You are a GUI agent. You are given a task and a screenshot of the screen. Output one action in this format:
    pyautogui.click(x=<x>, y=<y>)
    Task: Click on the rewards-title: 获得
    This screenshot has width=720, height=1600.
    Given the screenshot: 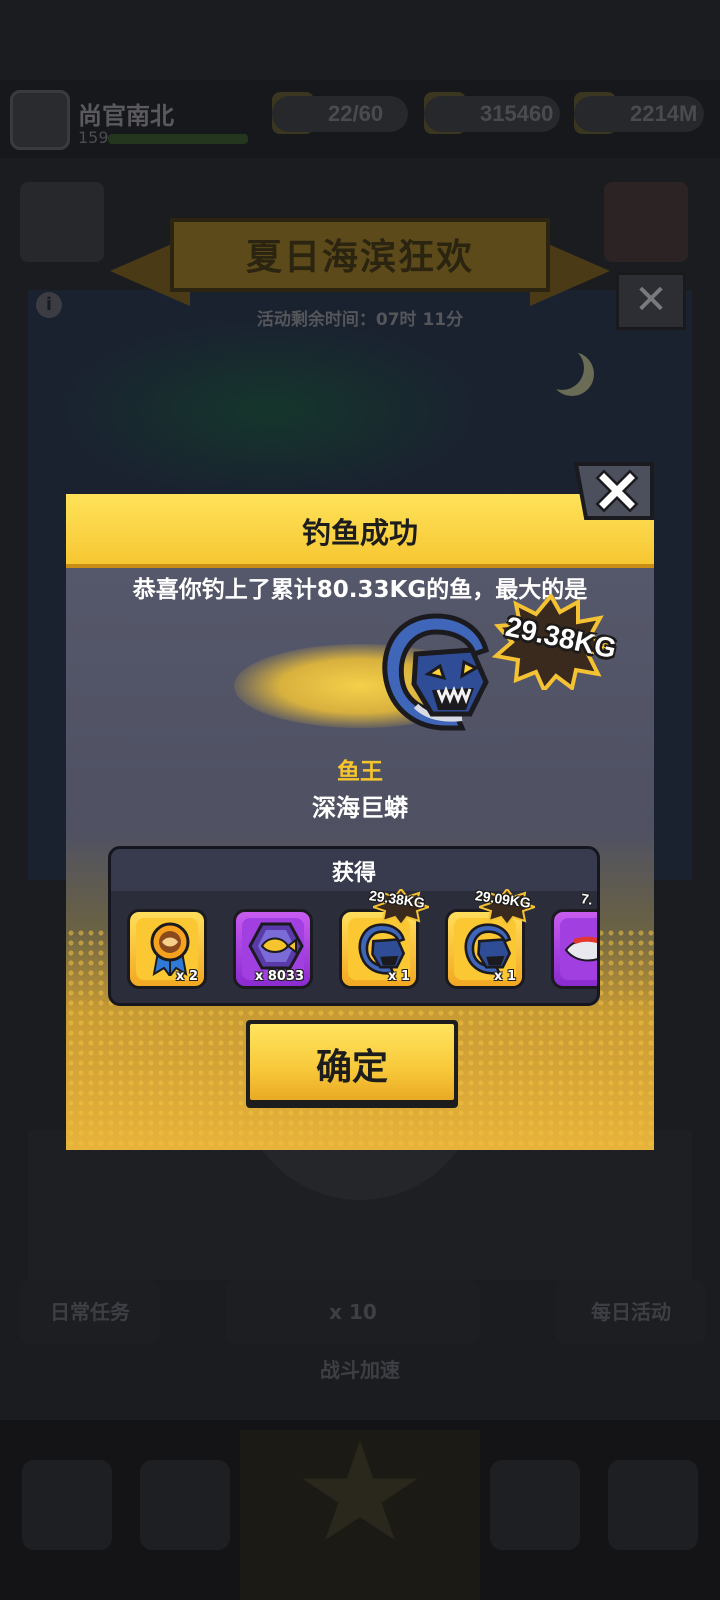 What is the action you would take?
    pyautogui.click(x=353, y=873)
    